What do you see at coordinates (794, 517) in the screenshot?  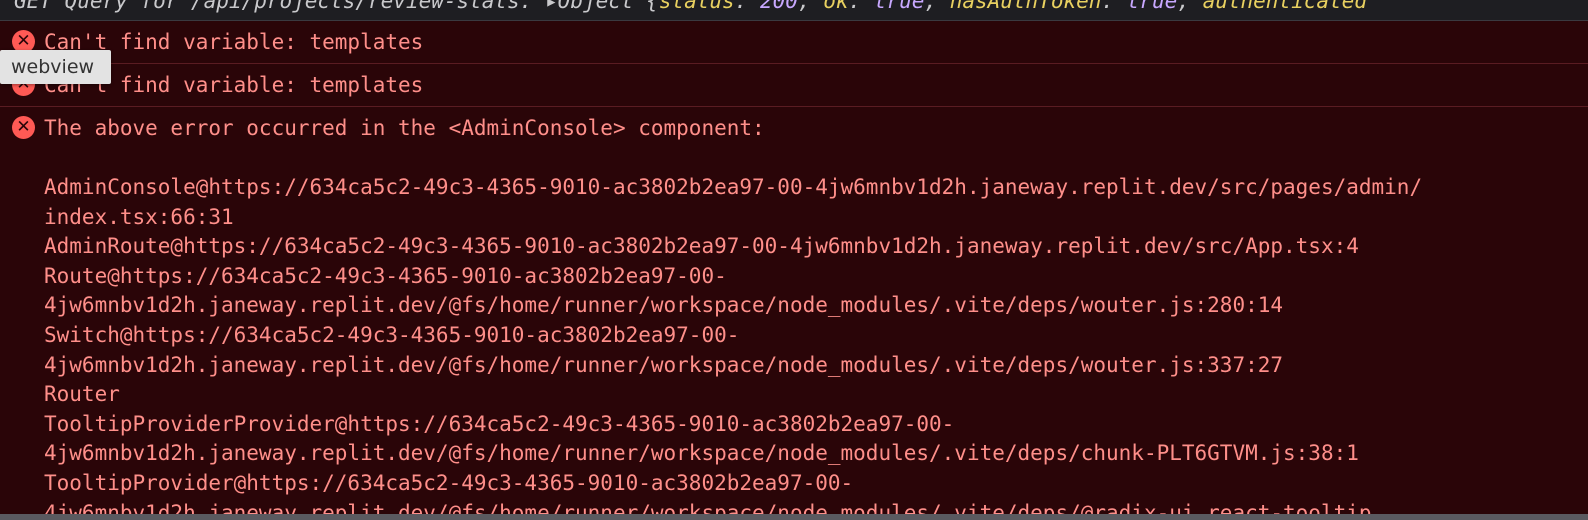 I see `panel-bottom-border` at bounding box center [794, 517].